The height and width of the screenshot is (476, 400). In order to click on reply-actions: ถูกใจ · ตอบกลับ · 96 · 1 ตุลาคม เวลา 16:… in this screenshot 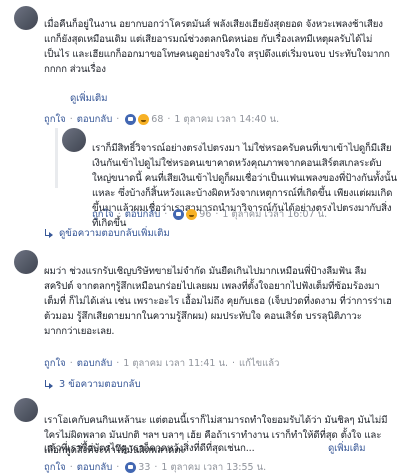, I will do `click(210, 214)`.